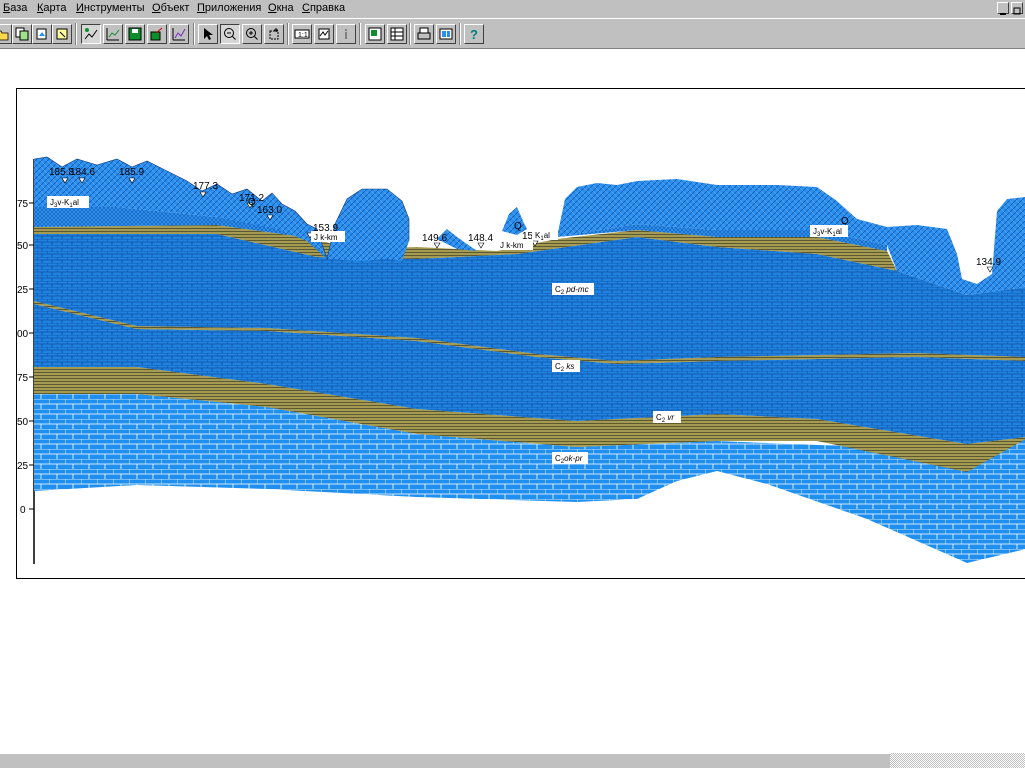  I want to click on menu-karta: Карта, so click(51, 8).